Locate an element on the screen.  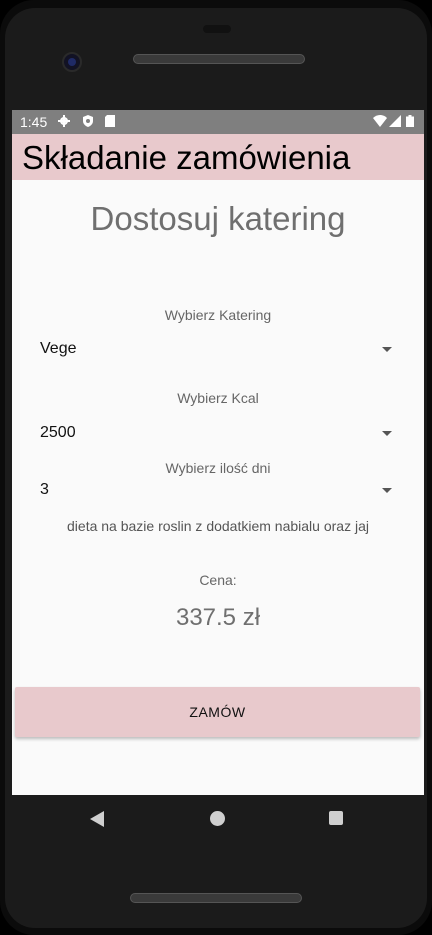
signal-icon is located at coordinates (395, 121).